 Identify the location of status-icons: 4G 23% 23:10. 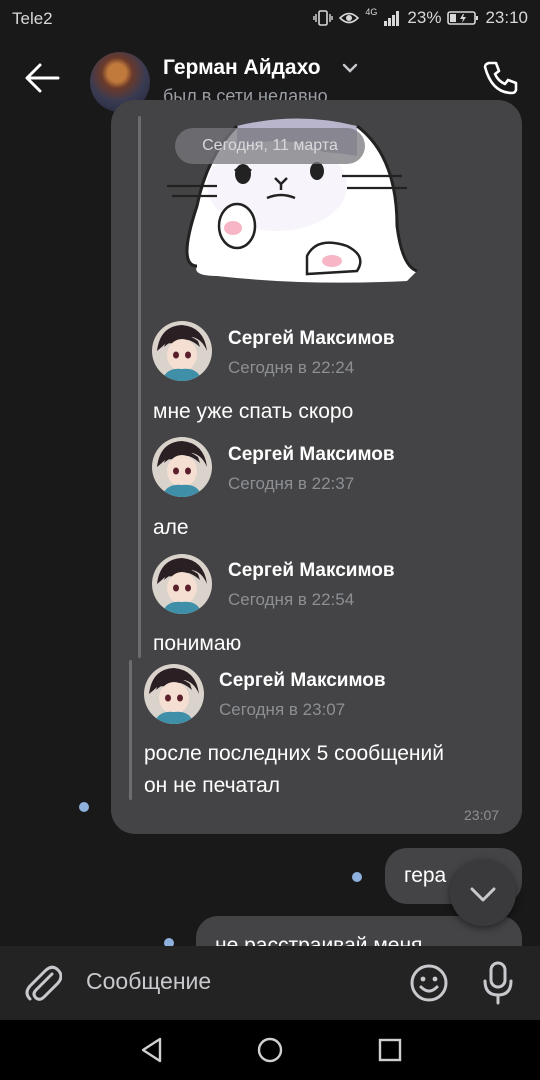
(420, 17).